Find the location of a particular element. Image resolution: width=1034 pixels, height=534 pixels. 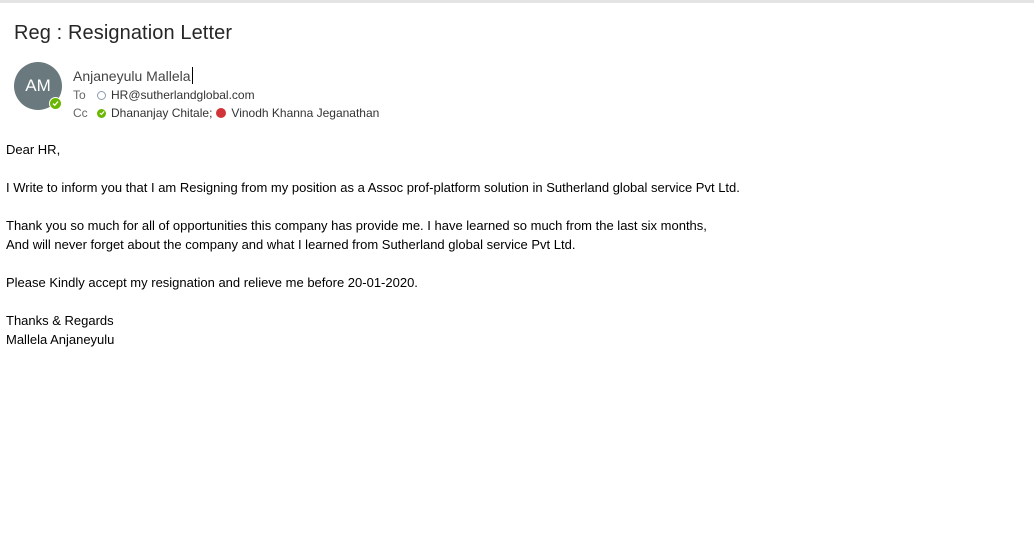

cc-label: Cc is located at coordinates (80, 113).